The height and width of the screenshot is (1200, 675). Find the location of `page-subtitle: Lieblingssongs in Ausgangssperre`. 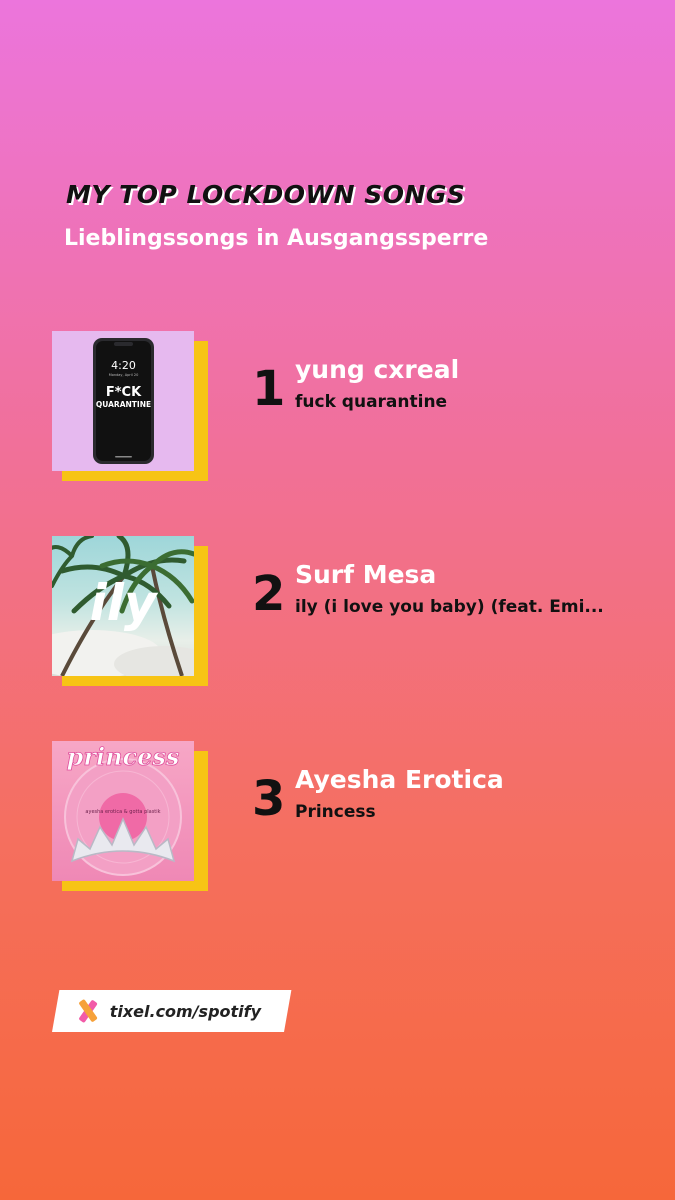

page-subtitle: Lieblingssongs in Ausgangssperre is located at coordinates (276, 238).